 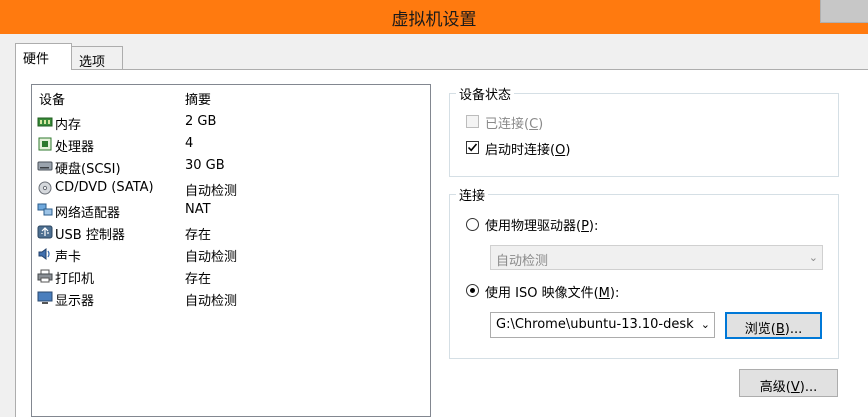 What do you see at coordinates (44, 254) in the screenshot?
I see `sound-card-icon` at bounding box center [44, 254].